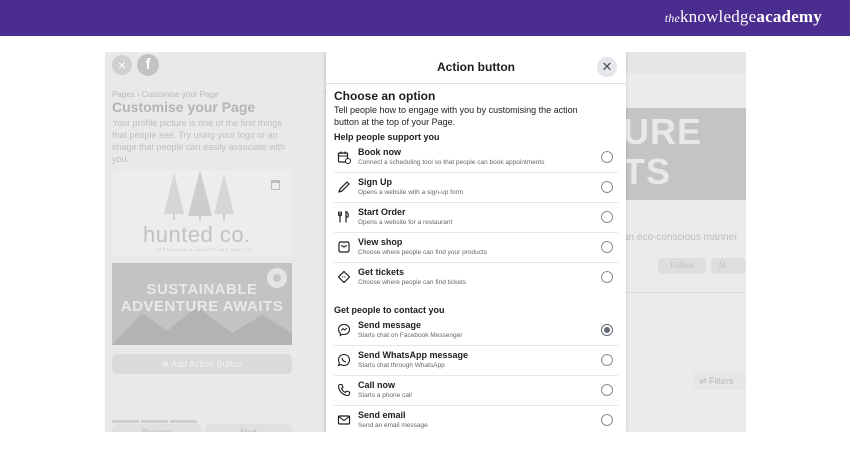  Describe the element at coordinates (344, 157) in the screenshot. I see `calendar-icon` at that location.